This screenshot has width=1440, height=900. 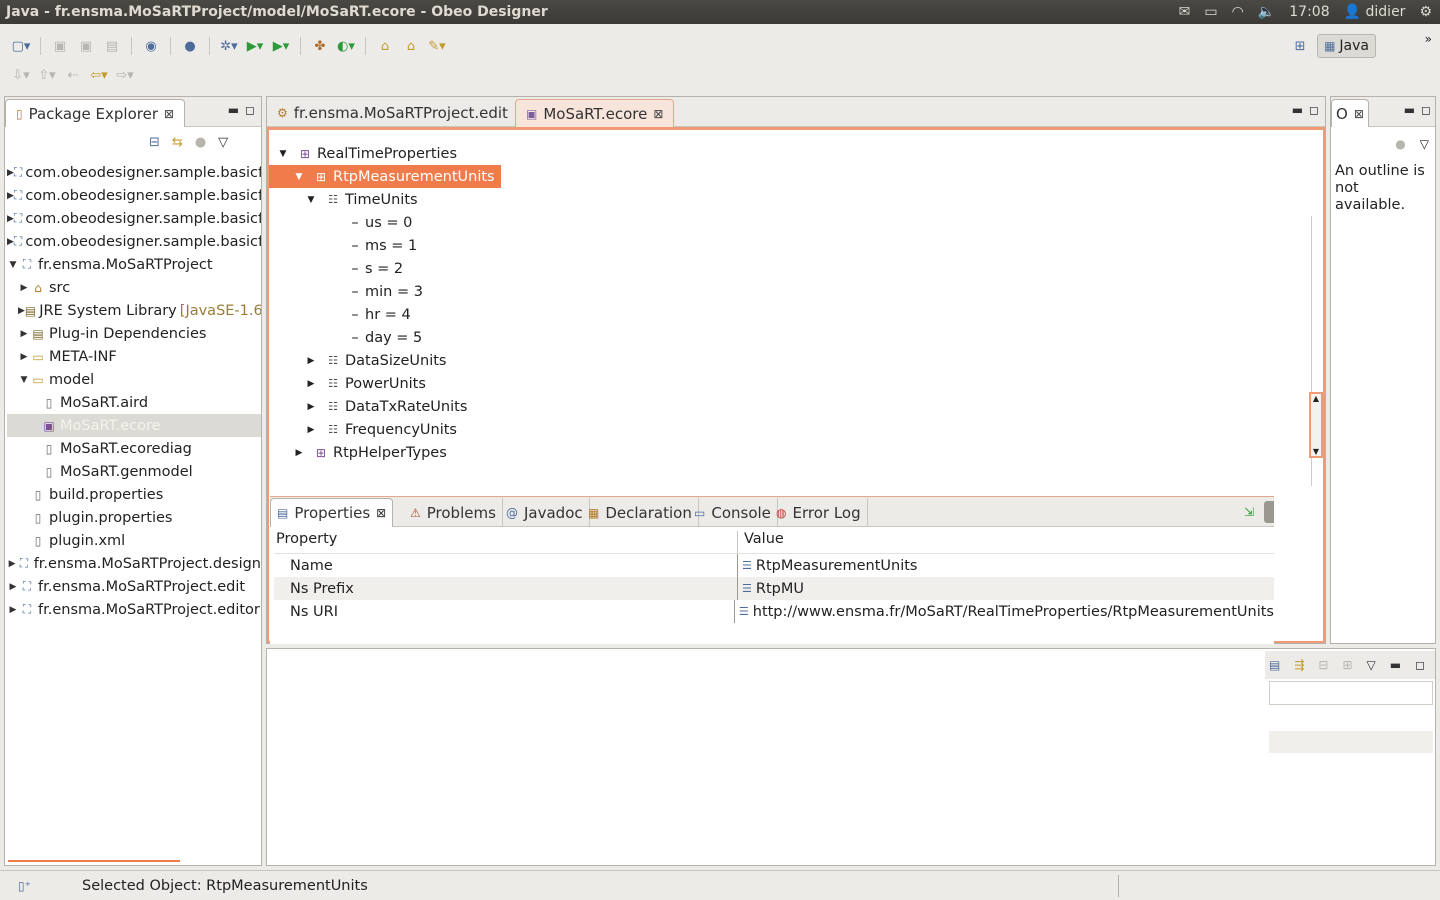 I want to click on column-header-property: Property, so click(x=506, y=542).